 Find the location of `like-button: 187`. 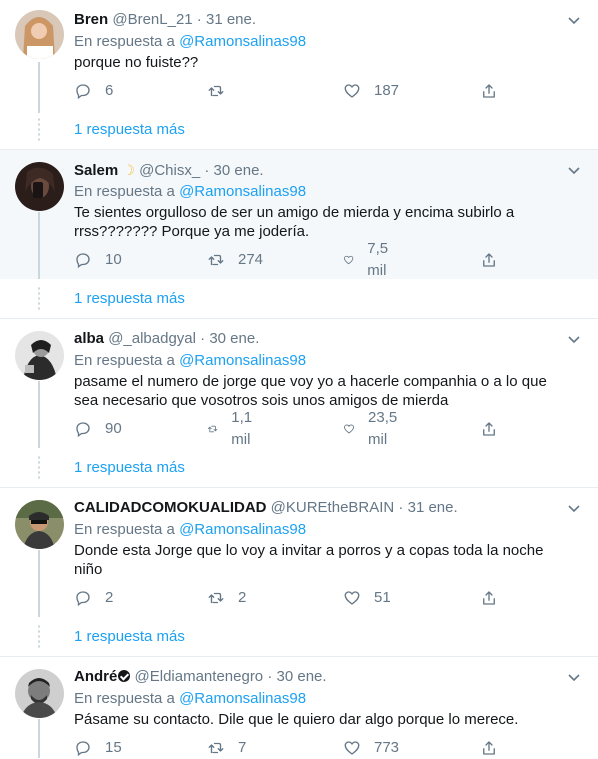

like-button: 187 is located at coordinates (371, 91).